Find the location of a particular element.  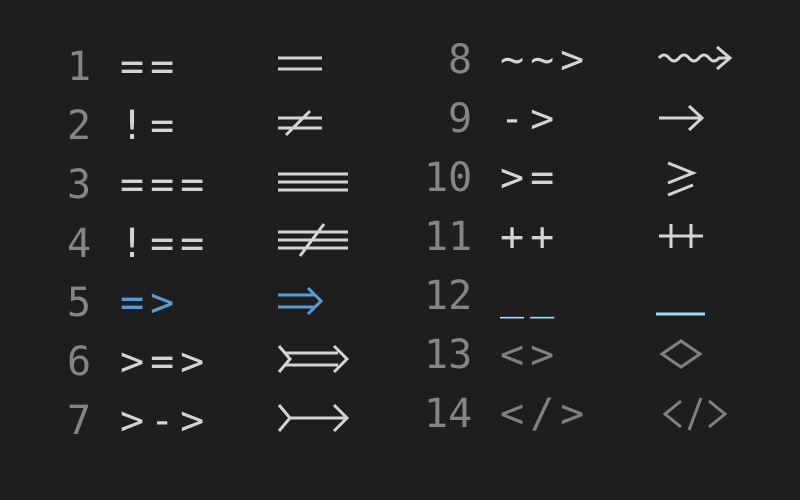

code-text: => is located at coordinates (150, 303).